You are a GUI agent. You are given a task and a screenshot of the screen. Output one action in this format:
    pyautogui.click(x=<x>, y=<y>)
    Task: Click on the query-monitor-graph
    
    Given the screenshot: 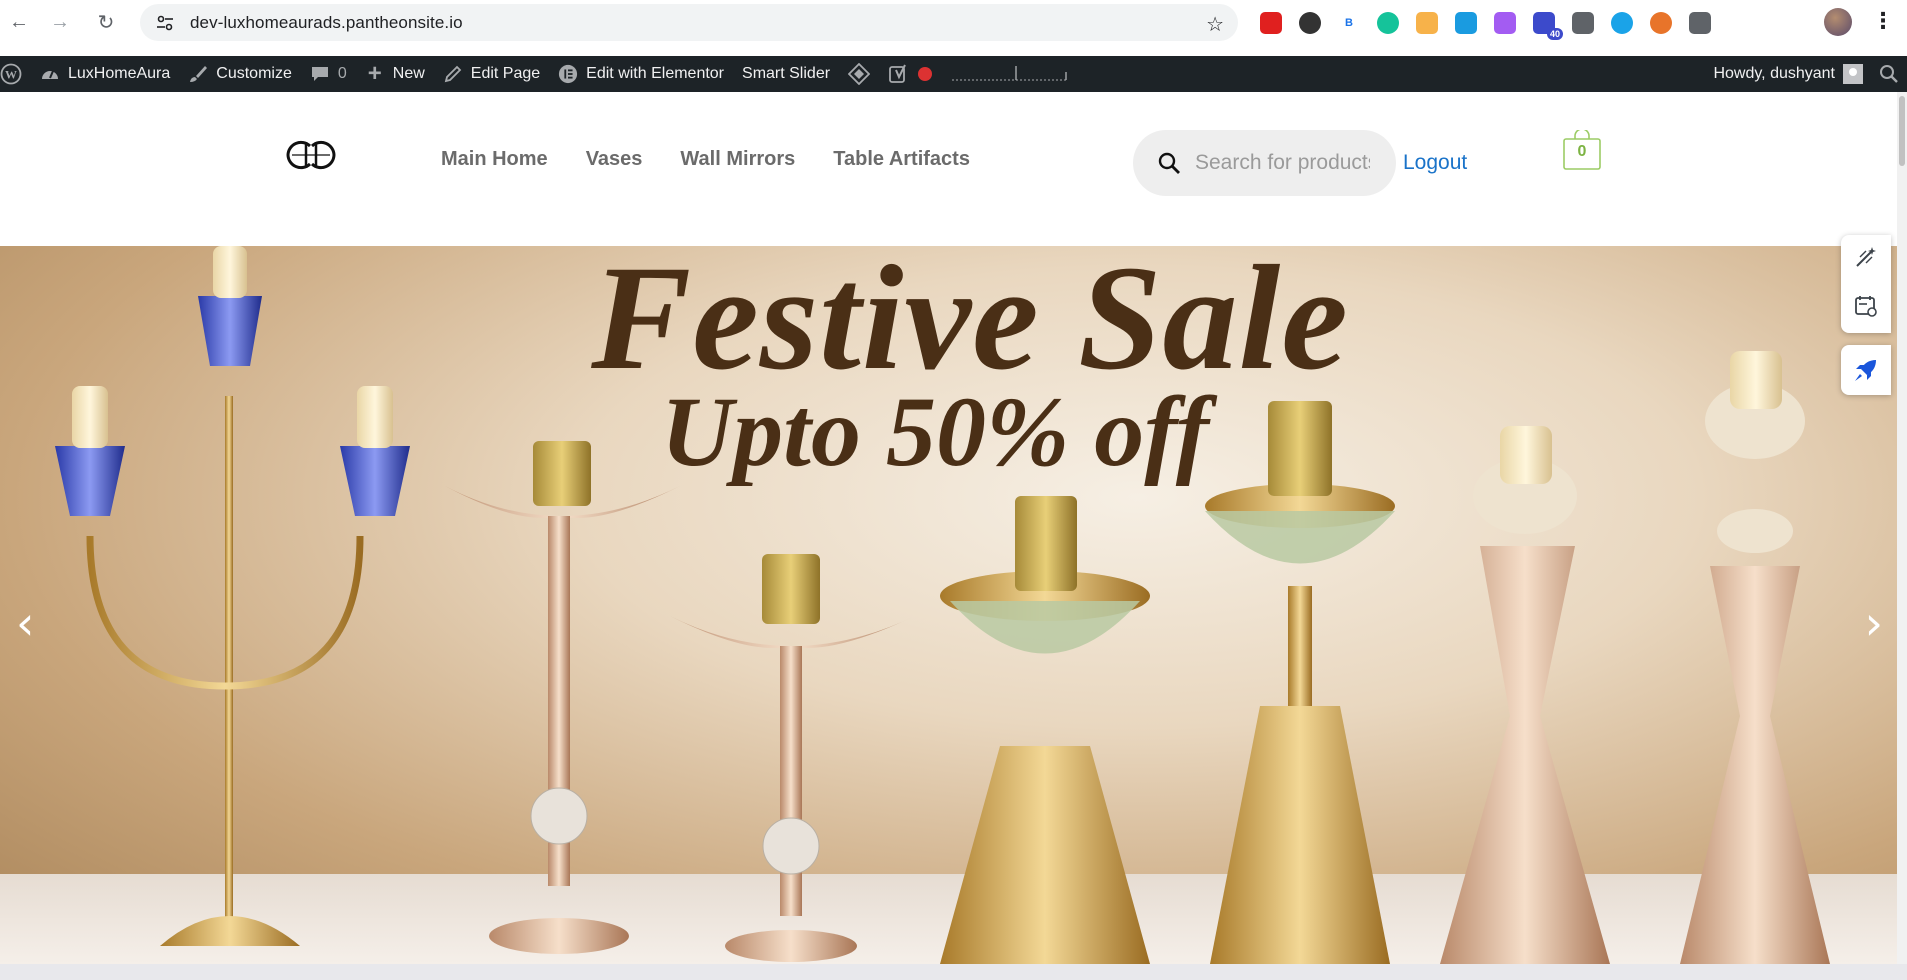 What is the action you would take?
    pyautogui.click(x=1010, y=74)
    